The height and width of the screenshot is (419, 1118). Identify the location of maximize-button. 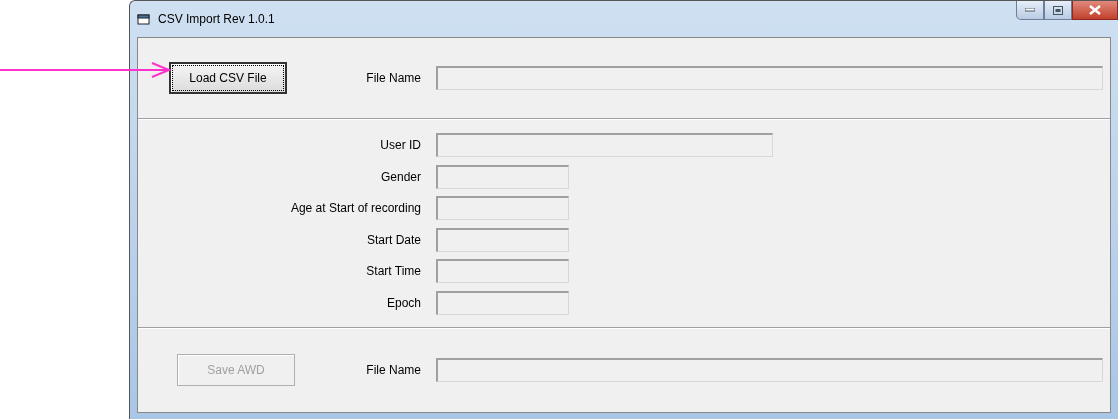
(1058, 10).